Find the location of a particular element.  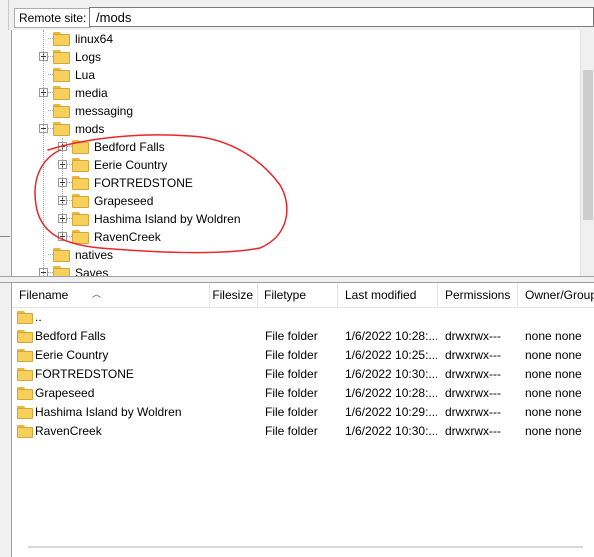

pane-splitter is located at coordinates (297, 279).